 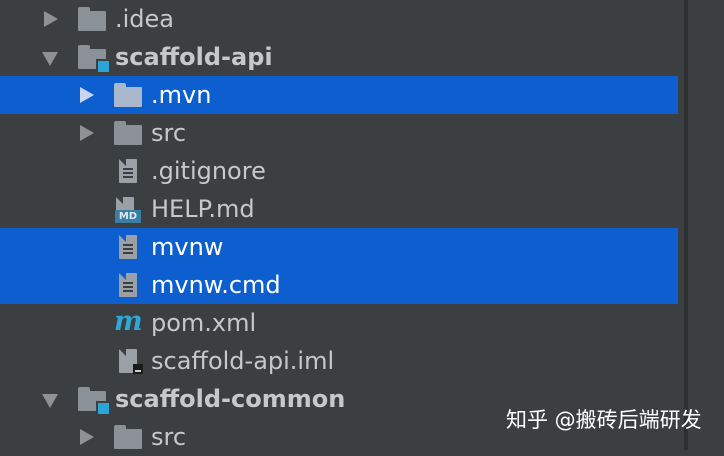 What do you see at coordinates (128, 216) in the screenshot?
I see `md-badge: MD` at bounding box center [128, 216].